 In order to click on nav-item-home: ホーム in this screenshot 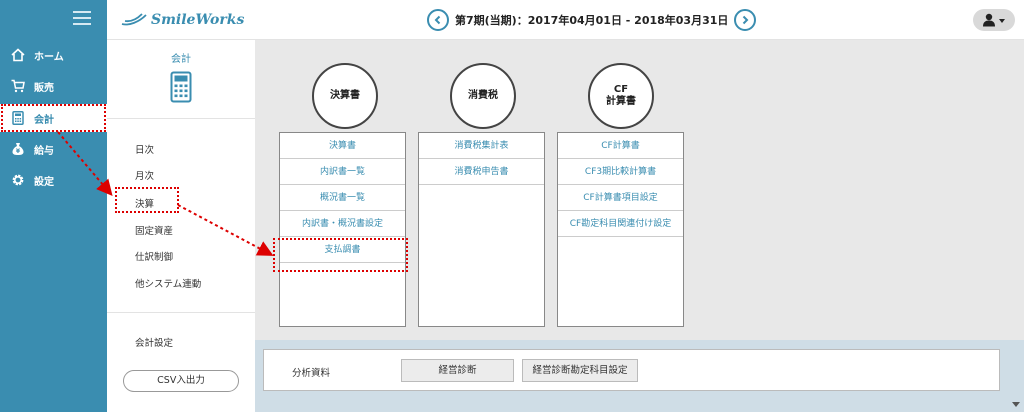, I will do `click(53, 55)`.